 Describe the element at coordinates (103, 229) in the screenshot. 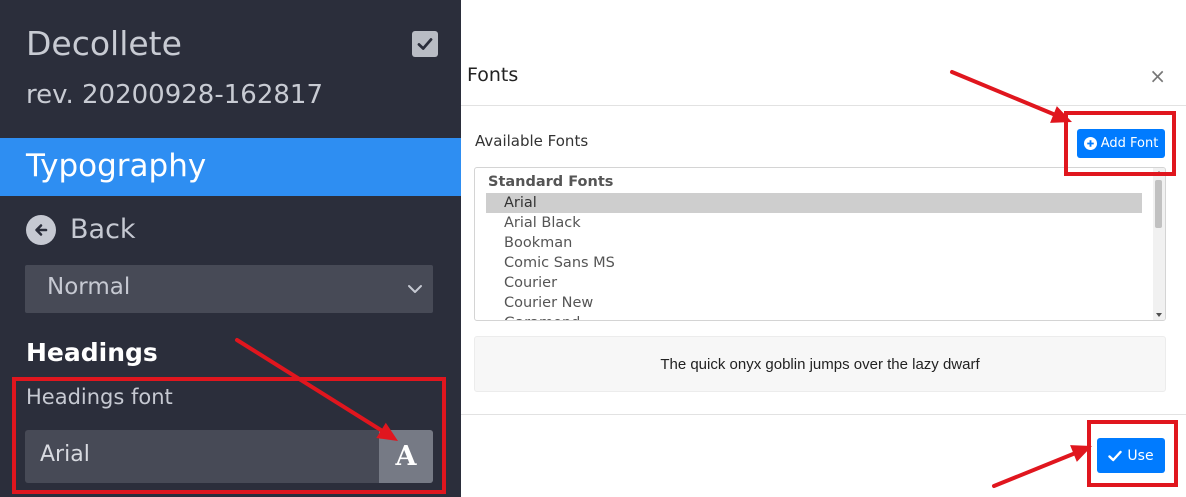

I see `back-label: Back` at that location.